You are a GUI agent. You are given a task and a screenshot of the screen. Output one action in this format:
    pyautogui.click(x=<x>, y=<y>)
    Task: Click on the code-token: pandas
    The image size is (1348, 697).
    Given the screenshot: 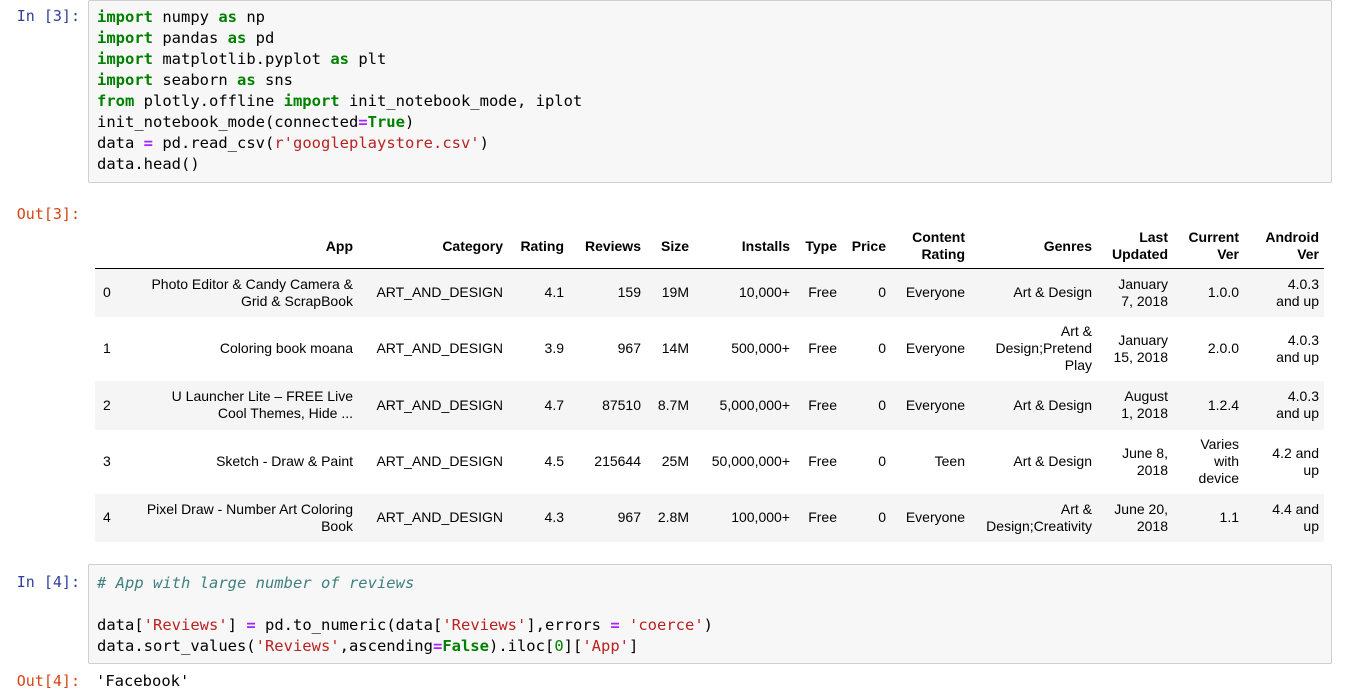 What is the action you would take?
    pyautogui.click(x=190, y=38)
    